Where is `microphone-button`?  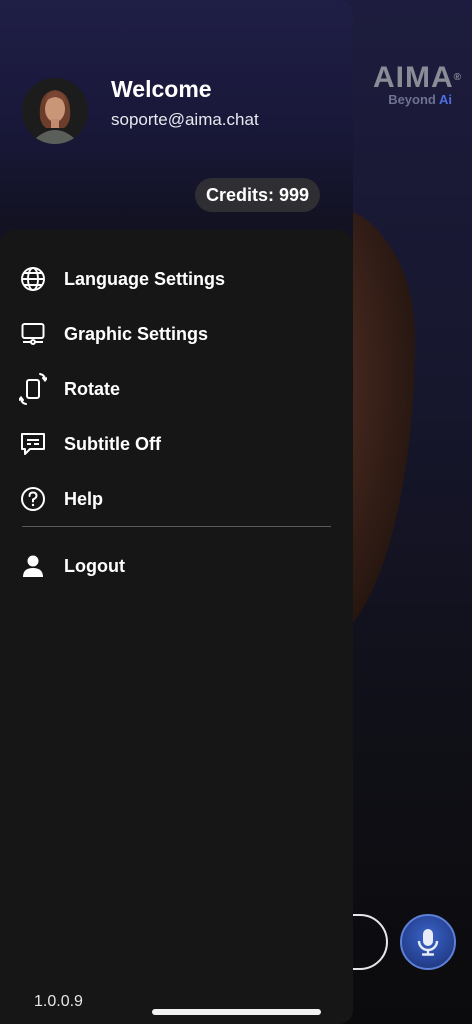 microphone-button is located at coordinates (428, 942).